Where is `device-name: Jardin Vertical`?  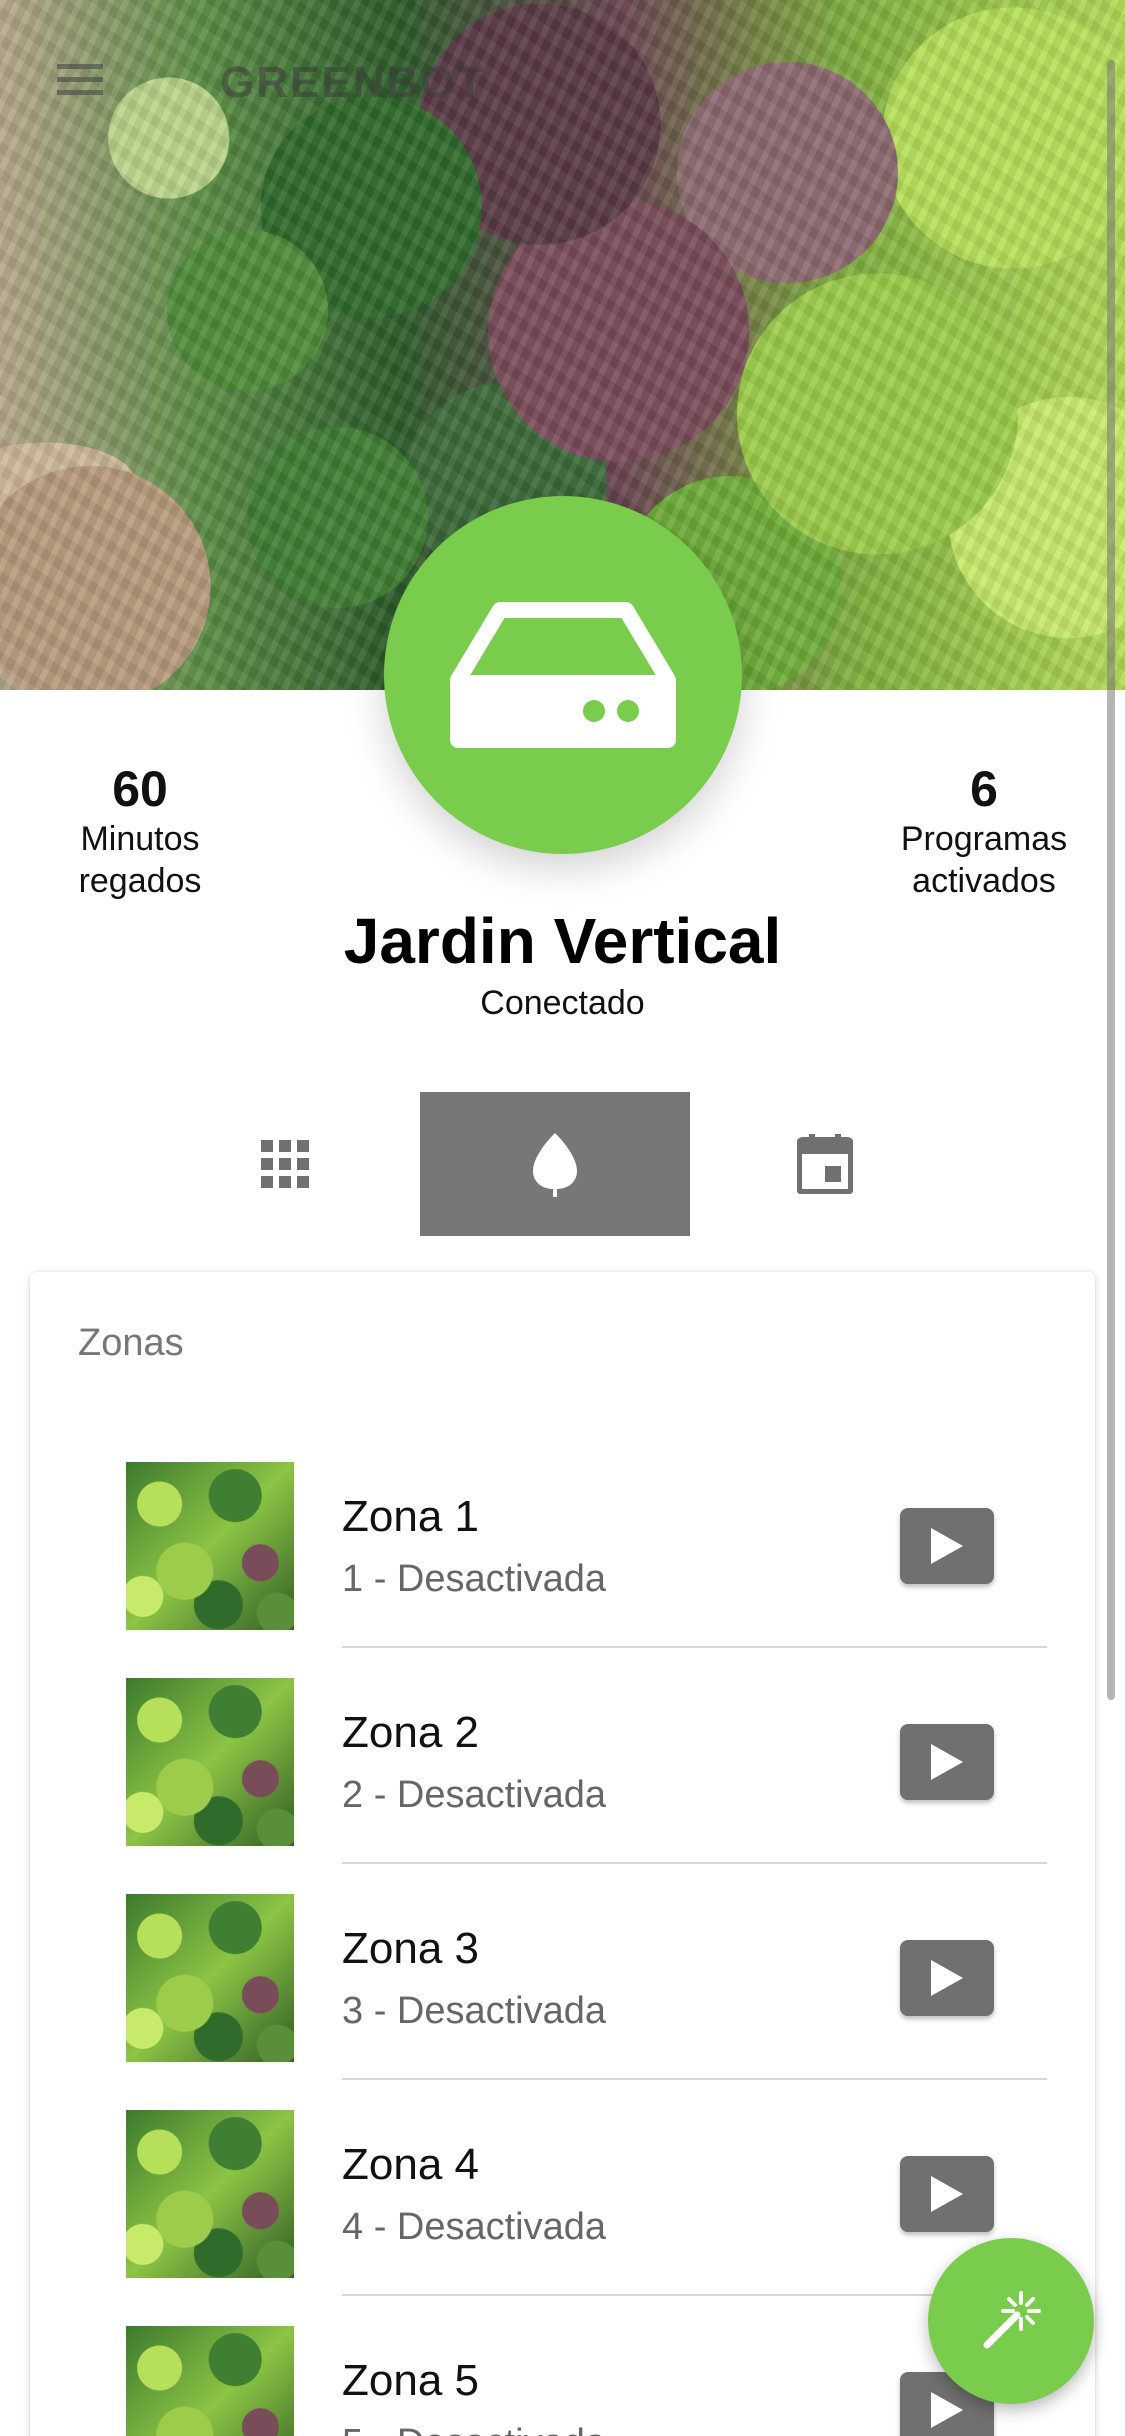 device-name: Jardin Vertical is located at coordinates (562, 941).